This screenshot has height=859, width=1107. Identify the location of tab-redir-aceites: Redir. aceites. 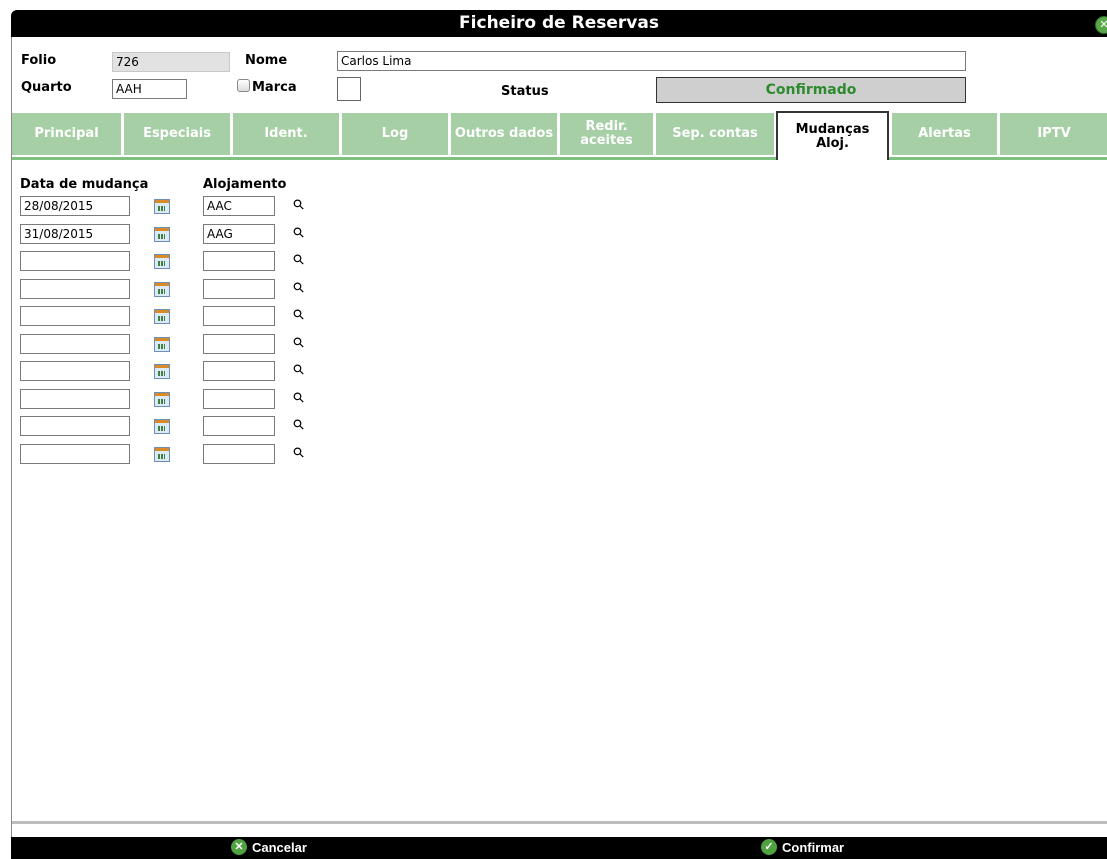
(606, 134).